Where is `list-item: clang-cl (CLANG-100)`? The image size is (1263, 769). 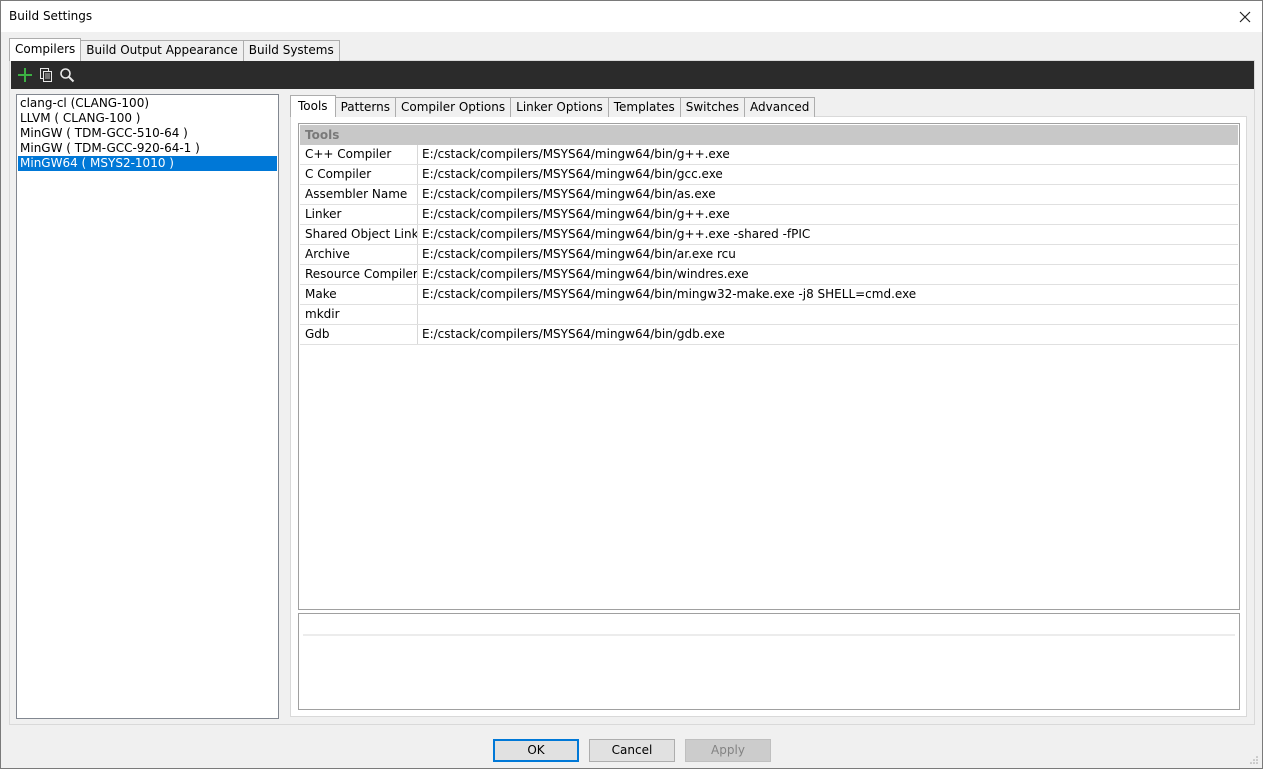
list-item: clang-cl (CLANG-100) is located at coordinates (147, 103).